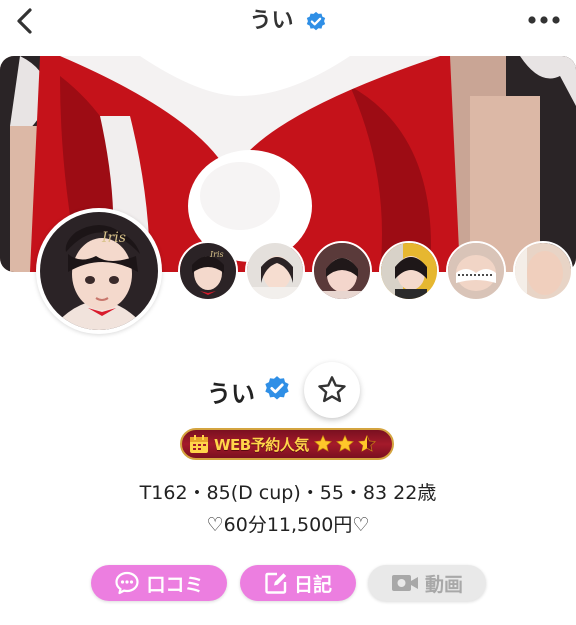 The image size is (576, 625). I want to click on profile-photo: Iris, so click(99, 271).